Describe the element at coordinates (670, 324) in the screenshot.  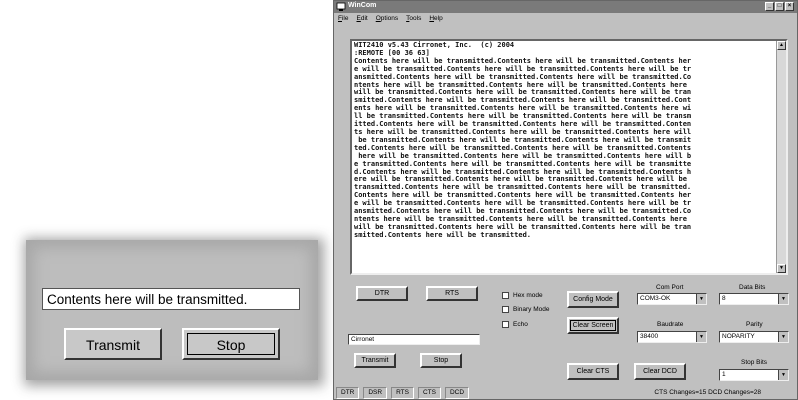
I see `baudrate-label: Baudrate` at that location.